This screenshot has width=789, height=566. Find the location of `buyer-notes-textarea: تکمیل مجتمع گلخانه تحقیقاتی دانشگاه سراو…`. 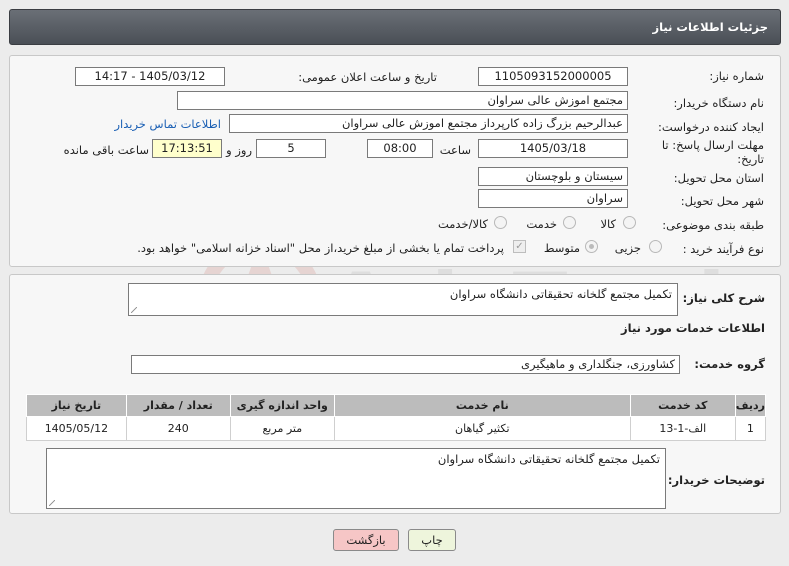

buyer-notes-textarea: تکمیل مجتمع گلخانه تحقیقاتی دانشگاه سراو… is located at coordinates (356, 478).